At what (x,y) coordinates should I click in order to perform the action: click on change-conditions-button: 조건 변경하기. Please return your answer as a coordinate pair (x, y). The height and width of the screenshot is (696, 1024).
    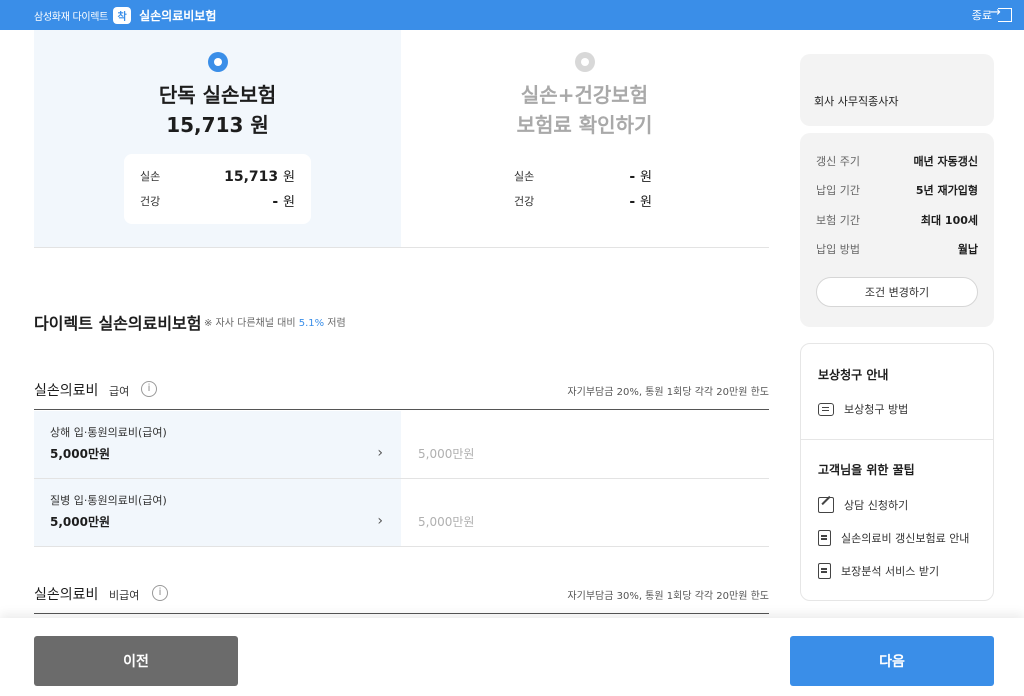
    Looking at the image, I should click on (897, 292).